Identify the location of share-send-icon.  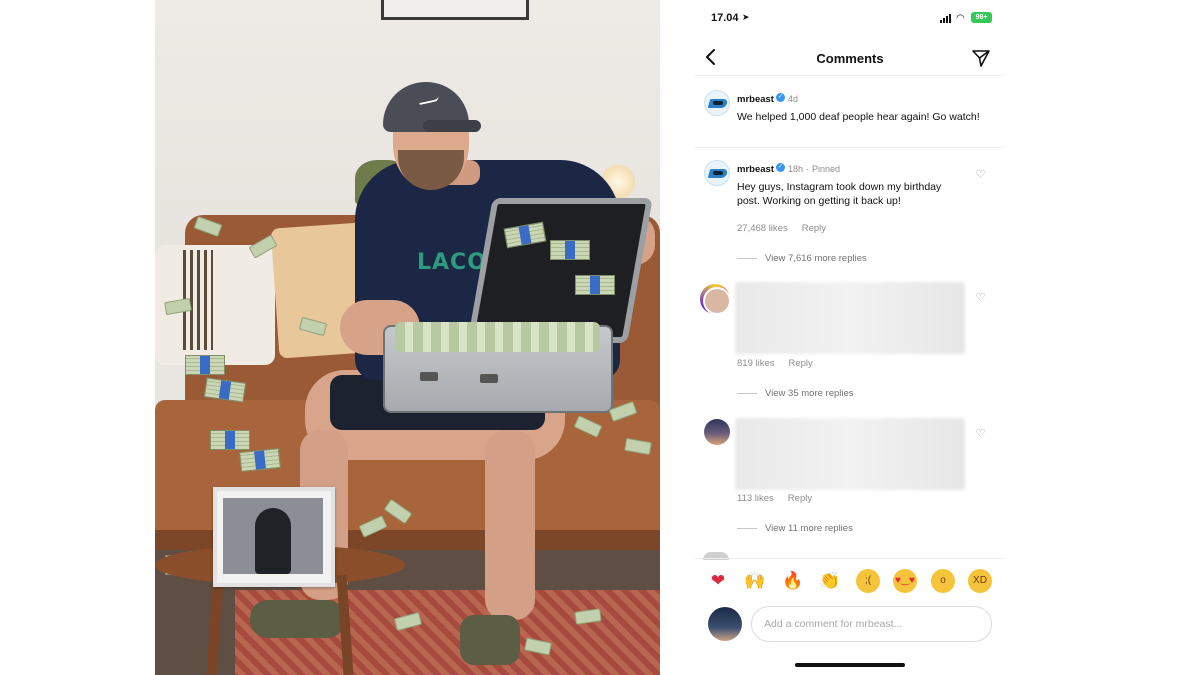
(981, 58).